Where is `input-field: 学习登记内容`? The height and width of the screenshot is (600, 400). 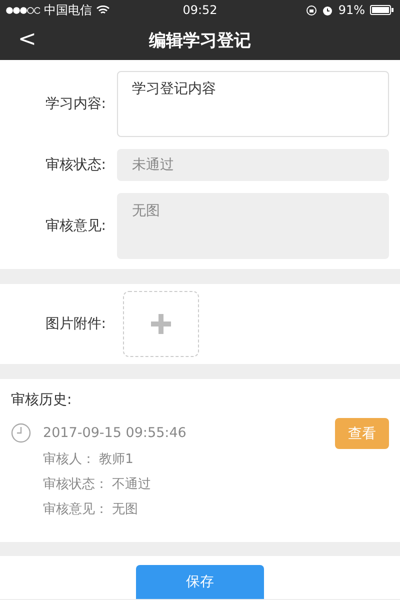
input-field: 学习登记内容 is located at coordinates (253, 104).